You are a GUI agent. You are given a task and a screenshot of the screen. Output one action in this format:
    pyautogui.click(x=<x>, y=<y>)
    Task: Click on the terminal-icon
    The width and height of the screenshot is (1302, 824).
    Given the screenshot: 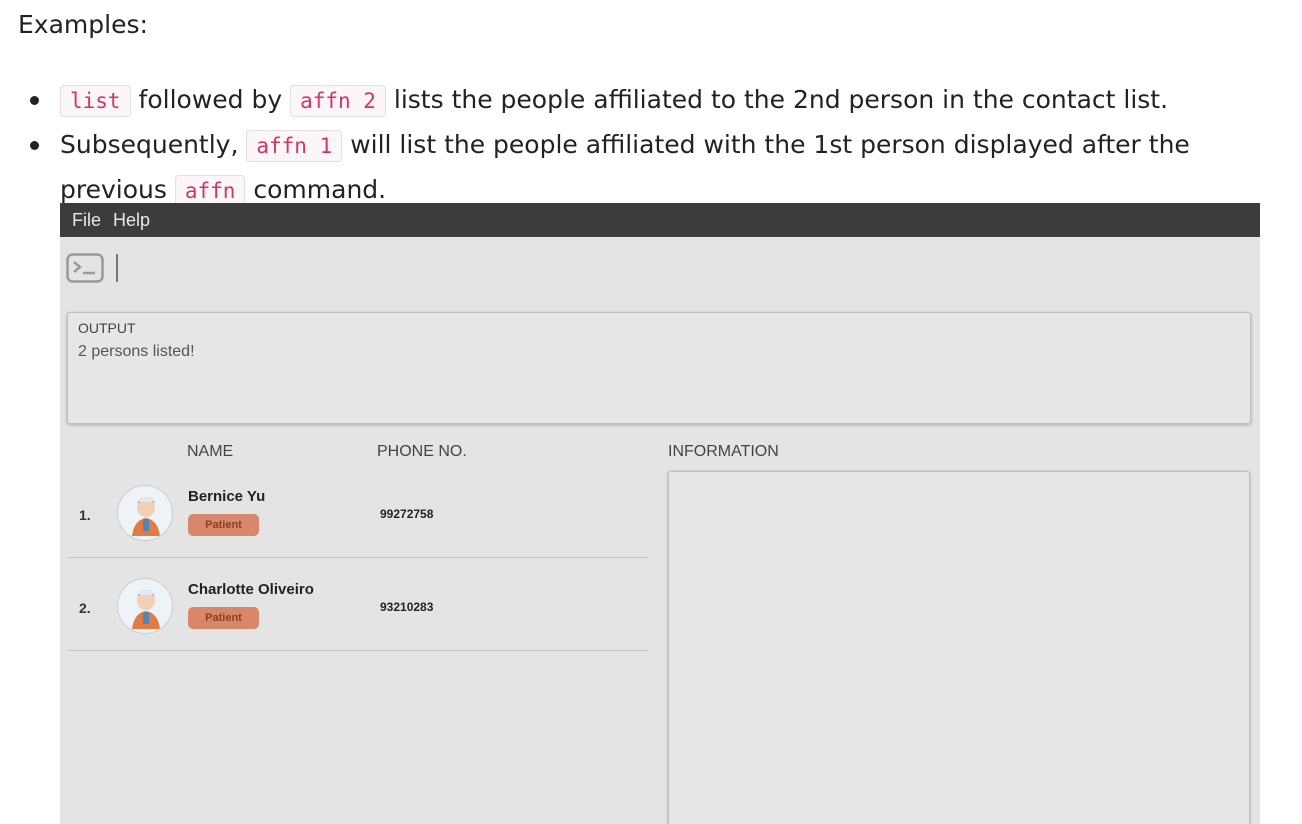 What is the action you would take?
    pyautogui.click(x=85, y=268)
    